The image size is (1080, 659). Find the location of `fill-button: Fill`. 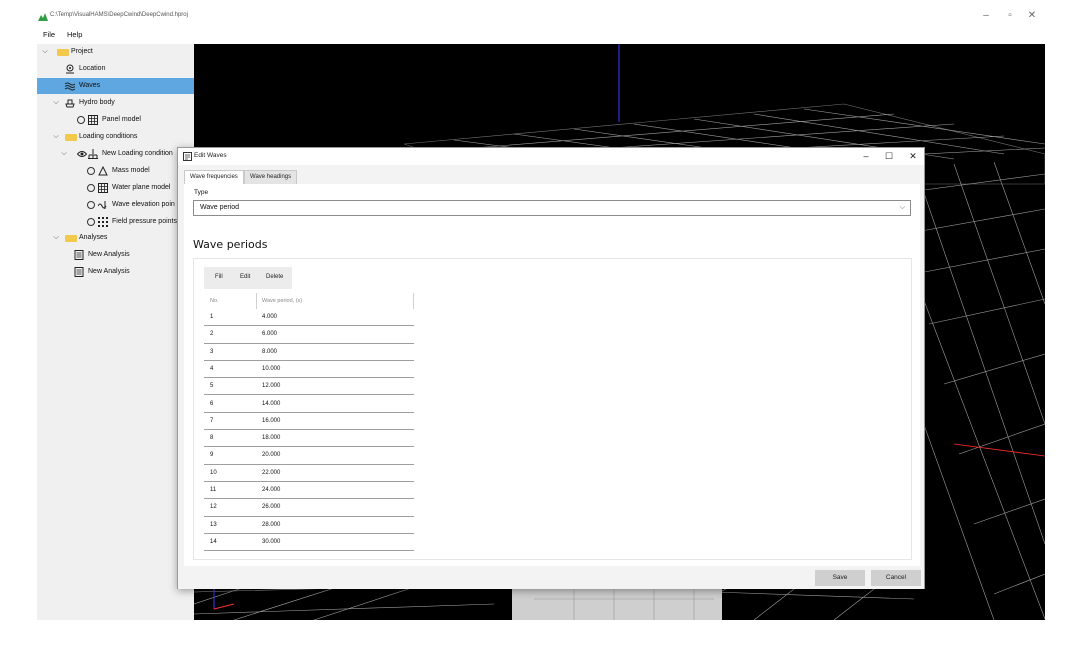

fill-button: Fill is located at coordinates (219, 277).